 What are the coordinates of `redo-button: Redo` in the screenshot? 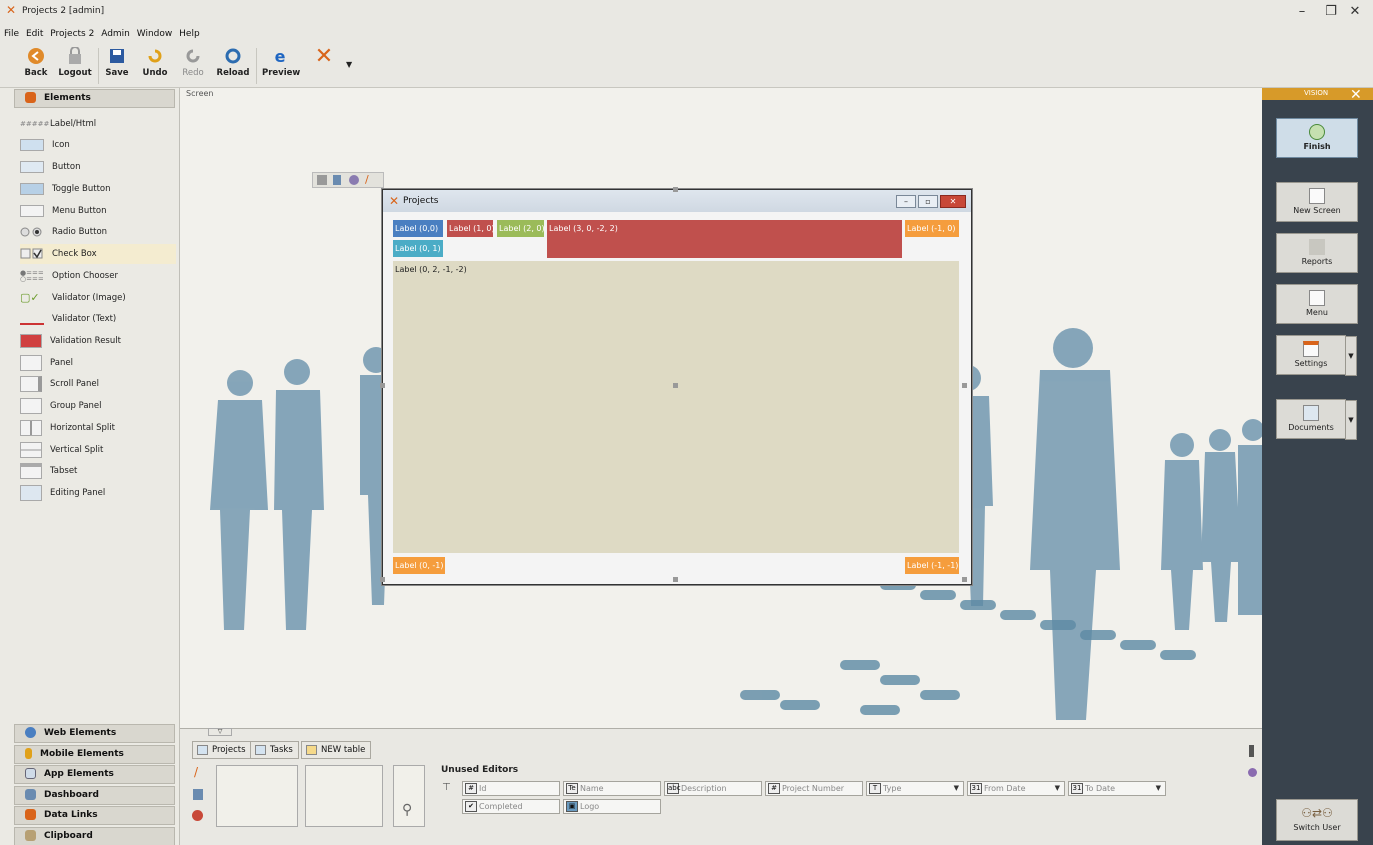 It's located at (193, 66).